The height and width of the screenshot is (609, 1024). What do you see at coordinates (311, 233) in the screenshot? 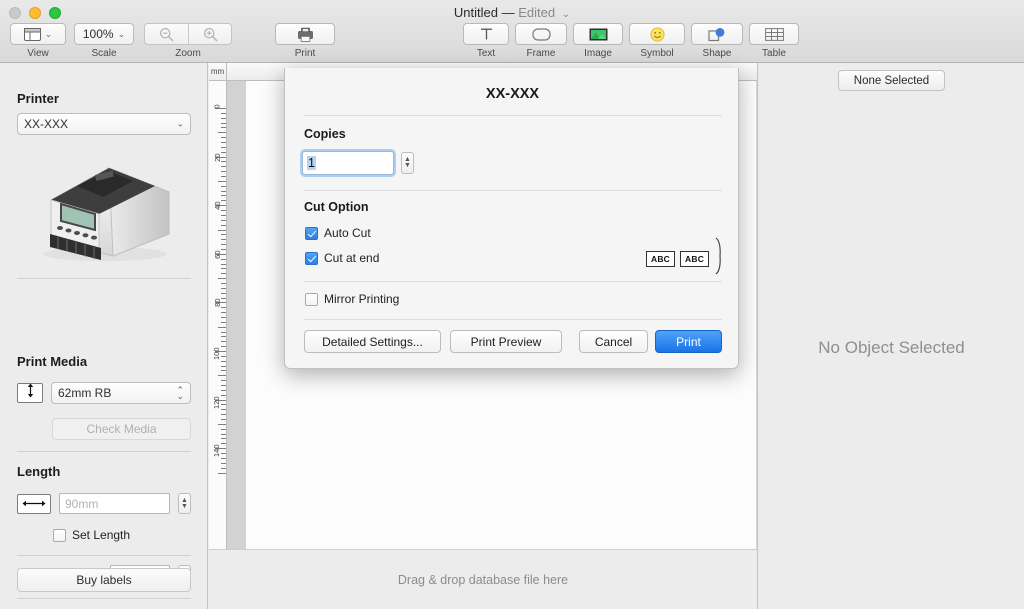
I see `auto-cut-checkbox` at bounding box center [311, 233].